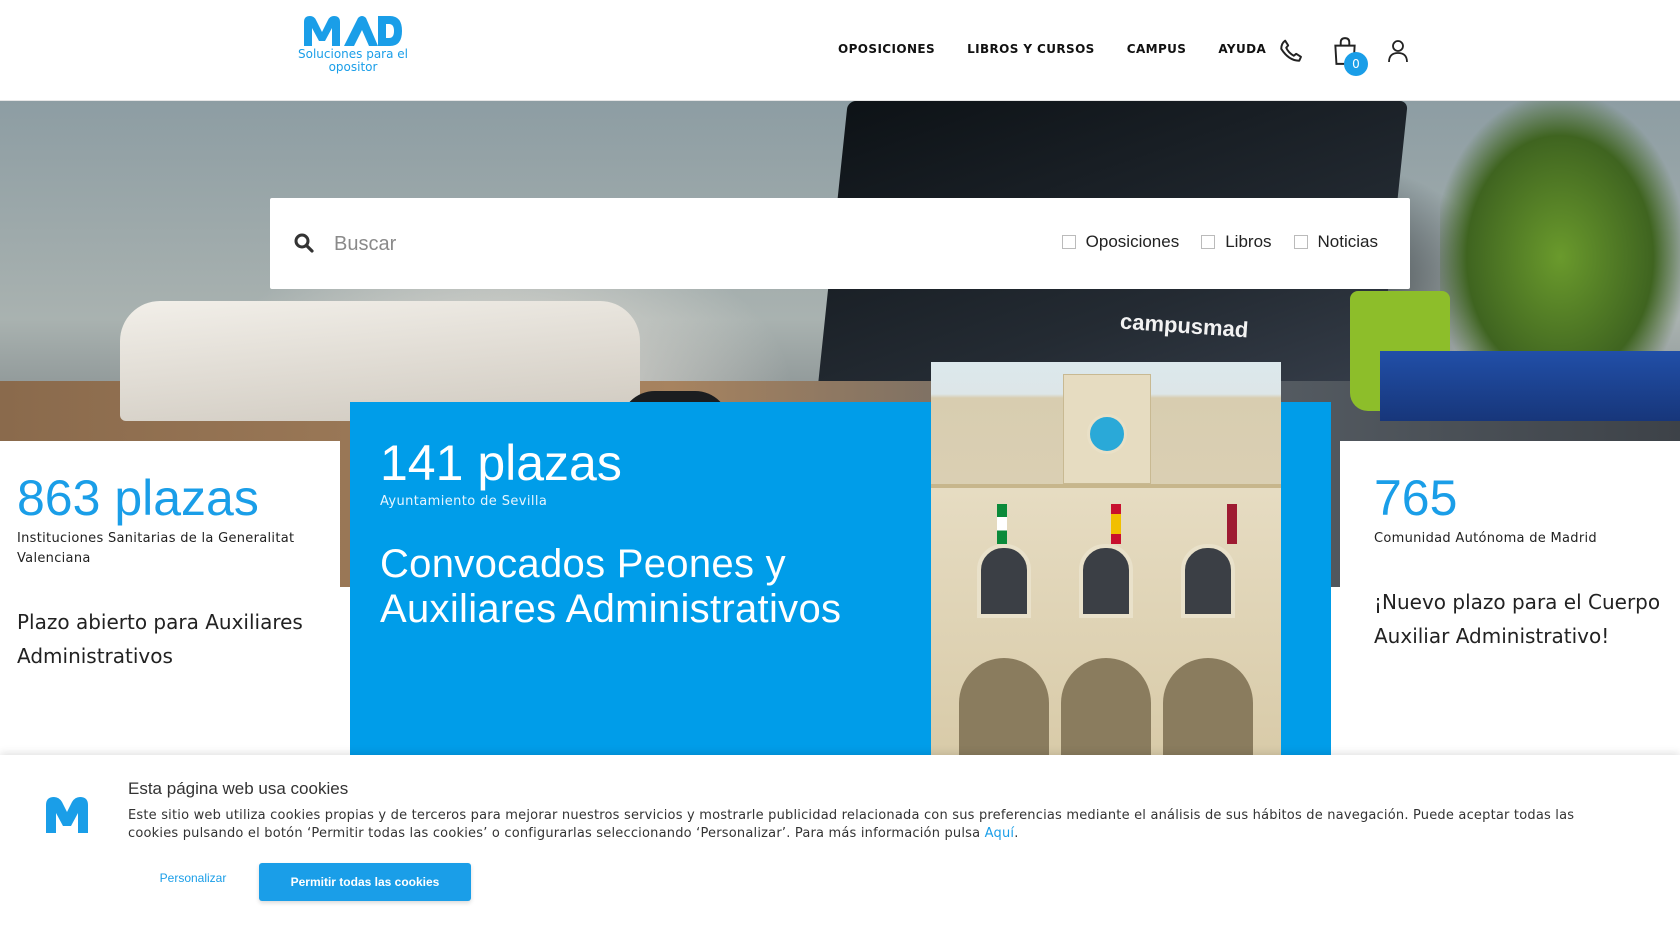  I want to click on filter-oposiciones-label: Oposiciones, so click(1132, 241).